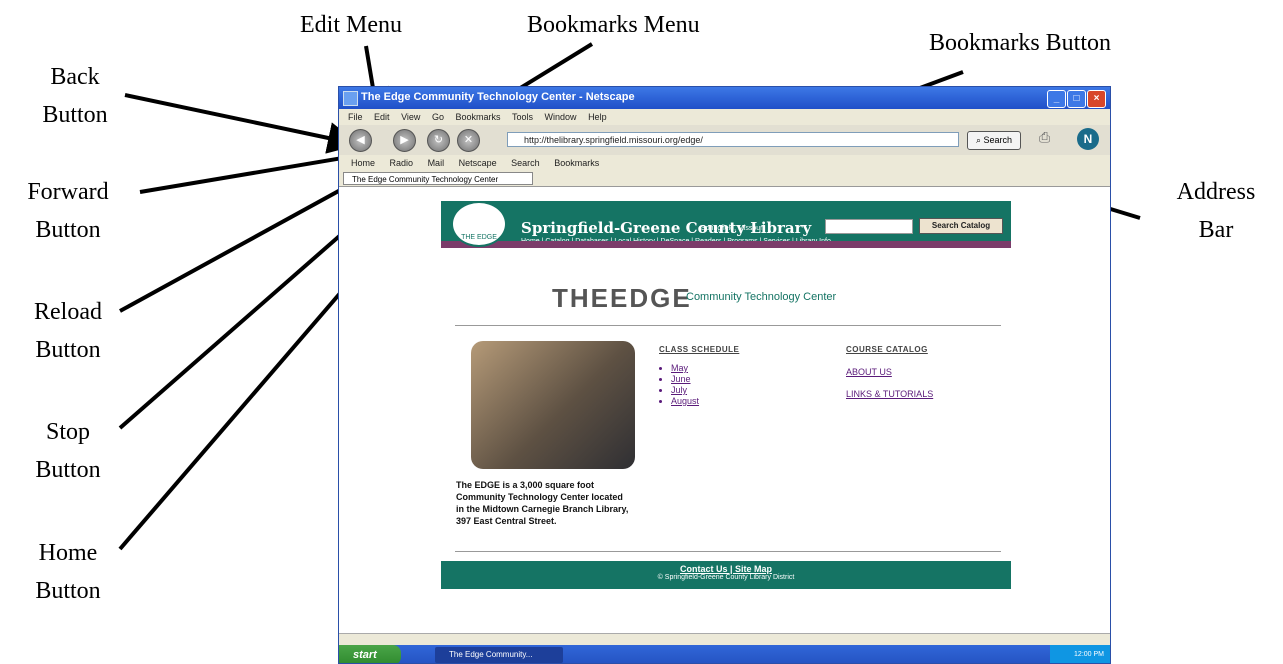 The width and height of the screenshot is (1283, 664). I want to click on toolbar-radio: Radio, so click(402, 163).